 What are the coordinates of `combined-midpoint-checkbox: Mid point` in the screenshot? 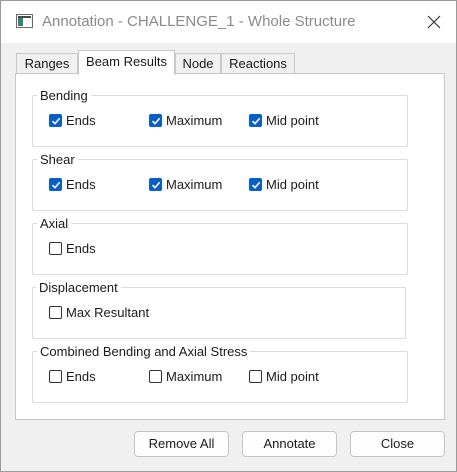 It's located at (284, 376).